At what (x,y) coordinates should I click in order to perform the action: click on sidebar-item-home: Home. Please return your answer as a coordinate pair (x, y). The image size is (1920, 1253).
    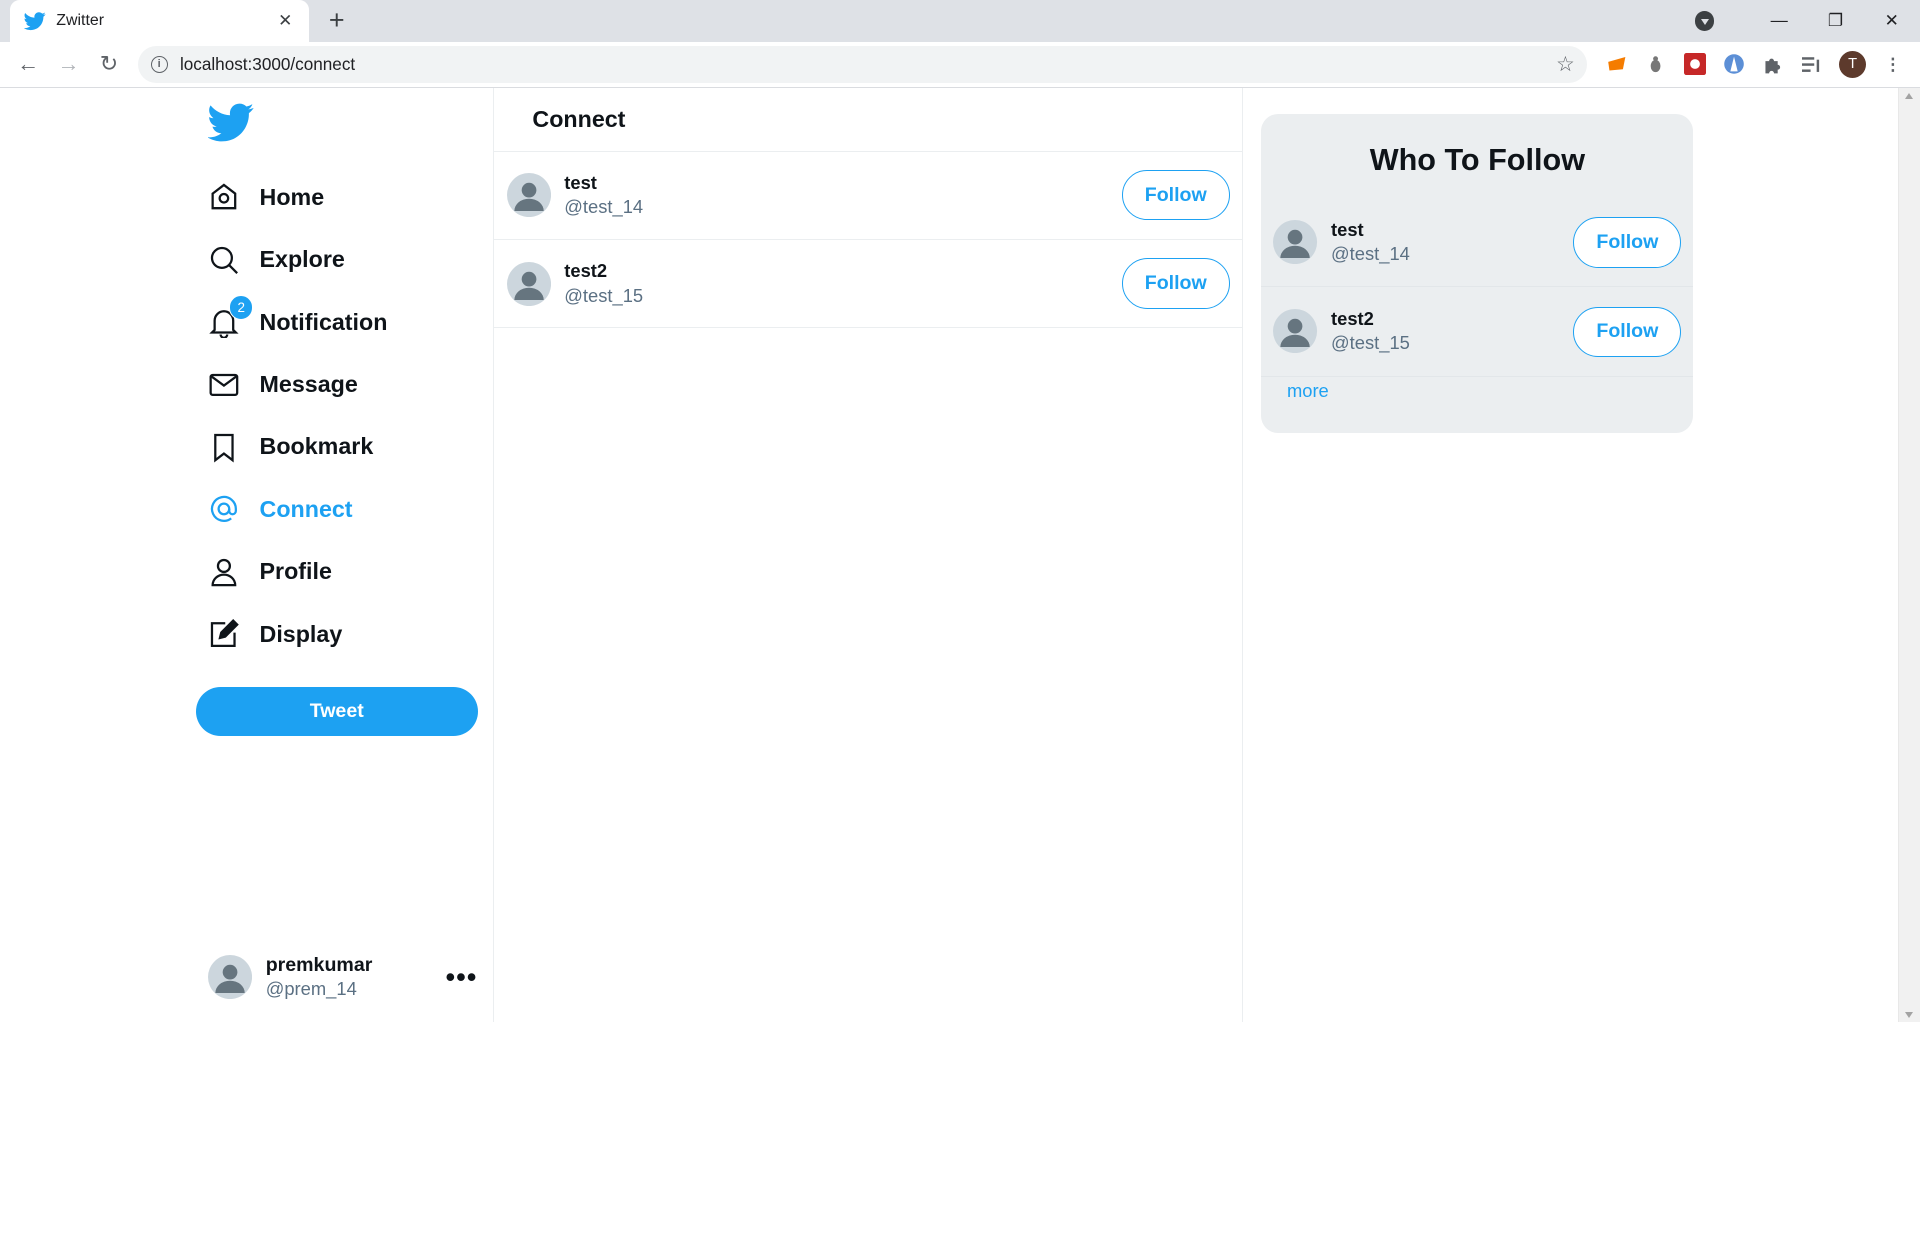
    Looking at the image, I should click on (266, 197).